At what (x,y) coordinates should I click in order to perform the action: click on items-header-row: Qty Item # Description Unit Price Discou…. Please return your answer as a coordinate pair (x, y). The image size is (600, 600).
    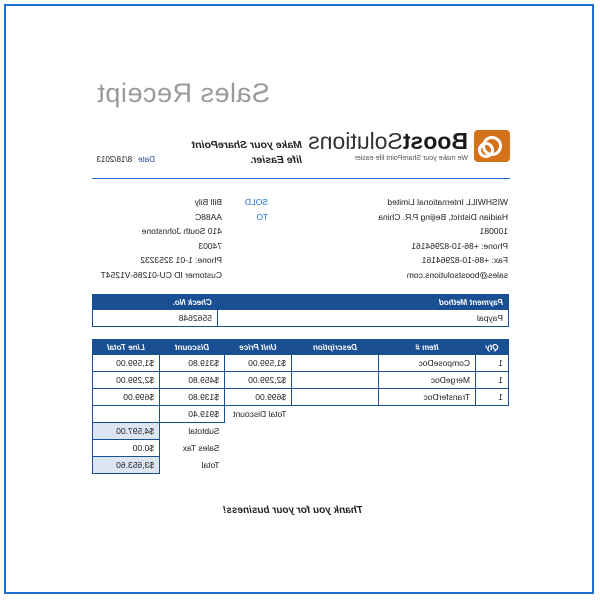
    Looking at the image, I should click on (300, 347).